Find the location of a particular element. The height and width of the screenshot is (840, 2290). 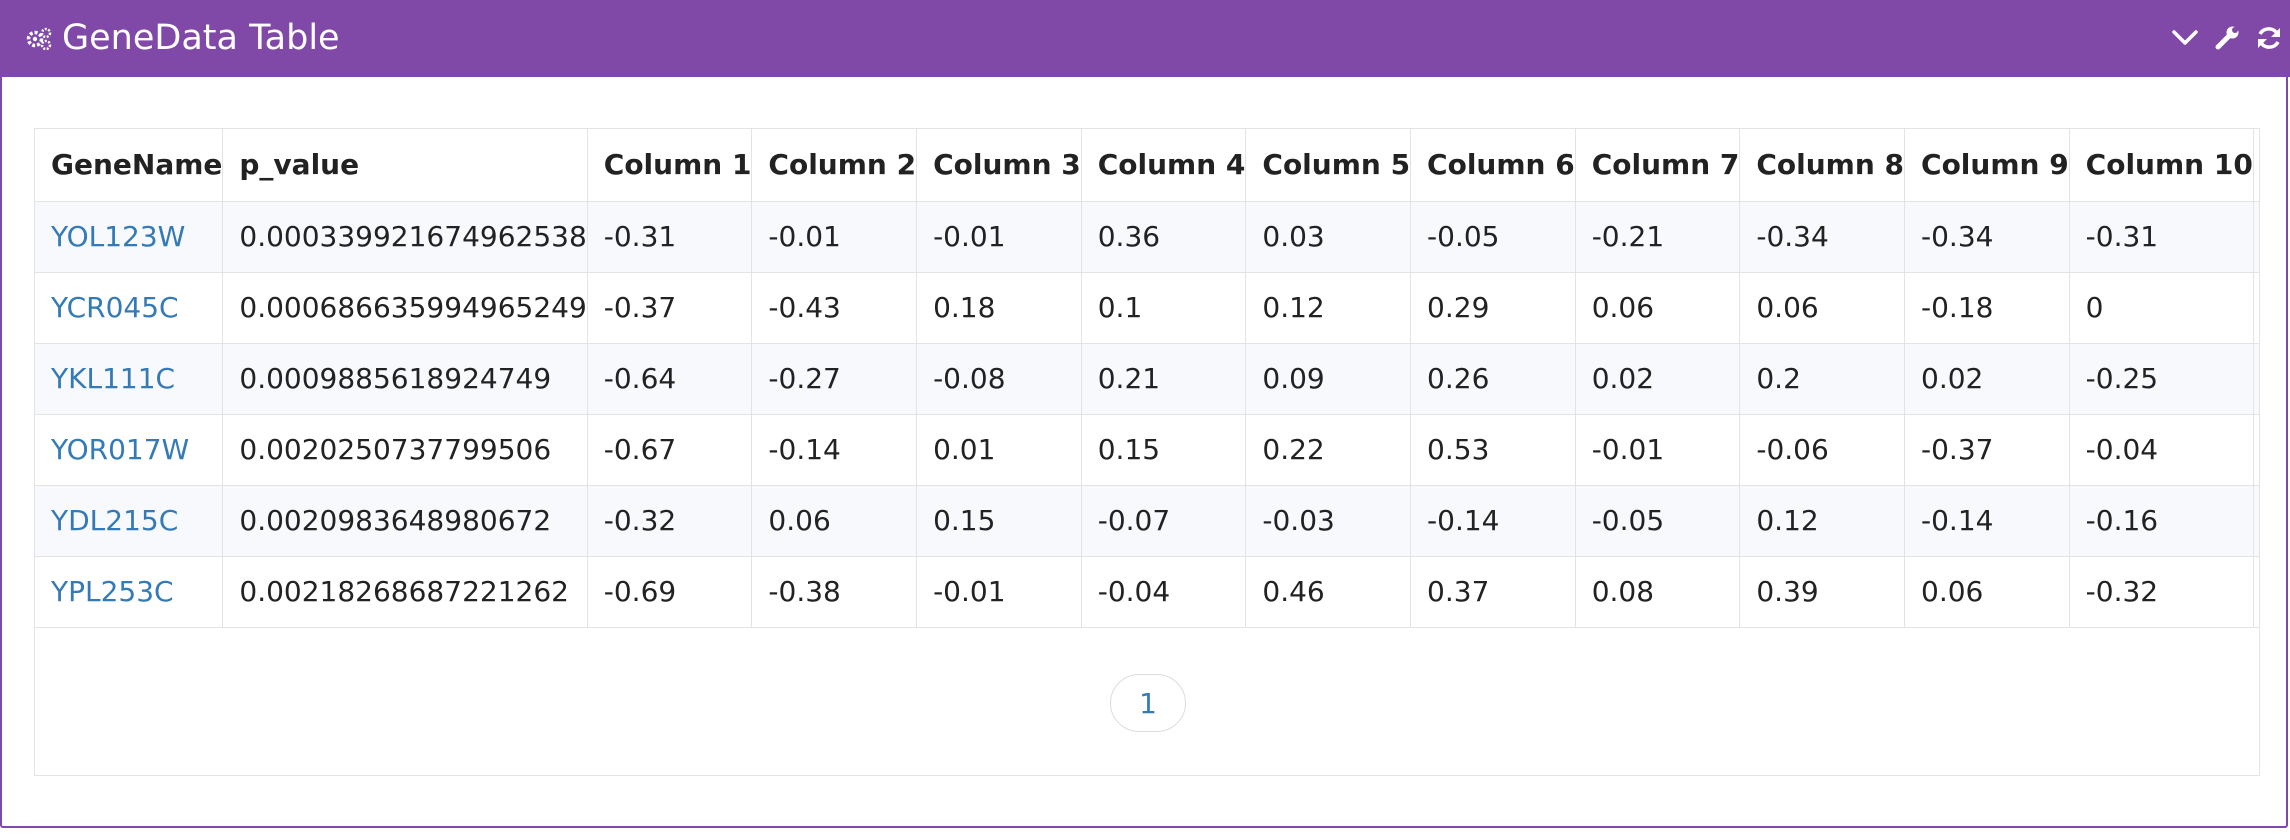

refresh-button is located at coordinates (2269, 38).